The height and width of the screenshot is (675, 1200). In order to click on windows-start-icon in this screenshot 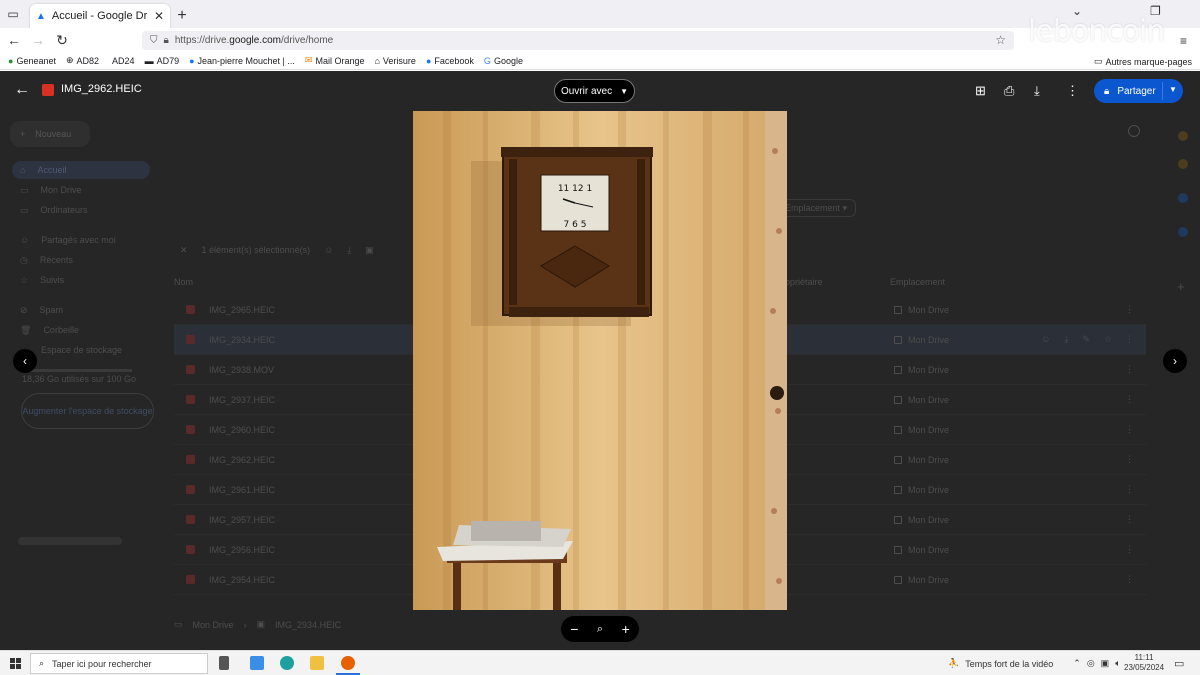, I will do `click(15, 663)`.